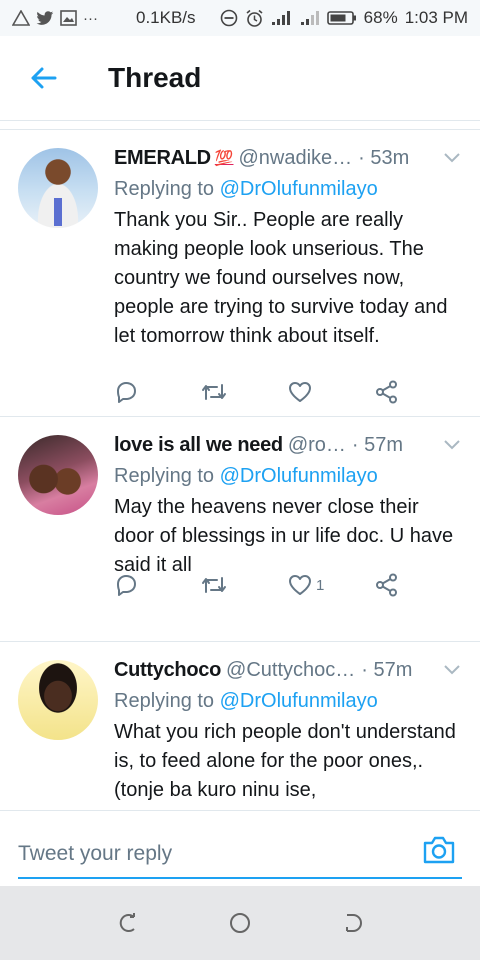 The height and width of the screenshot is (960, 480). What do you see at coordinates (167, 670) in the screenshot?
I see `author-name: Cuttychoco` at bounding box center [167, 670].